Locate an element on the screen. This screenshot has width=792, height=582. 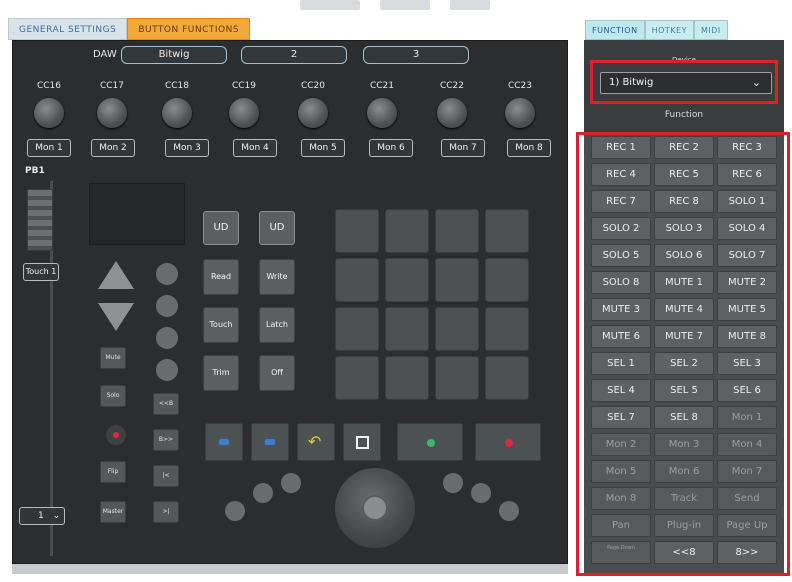
knob-label: CC16 is located at coordinates (49, 86).